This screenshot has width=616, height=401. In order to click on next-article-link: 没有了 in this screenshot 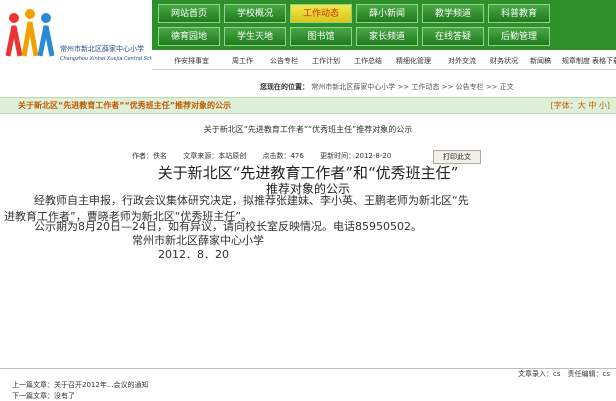, I will do `click(64, 396)`.